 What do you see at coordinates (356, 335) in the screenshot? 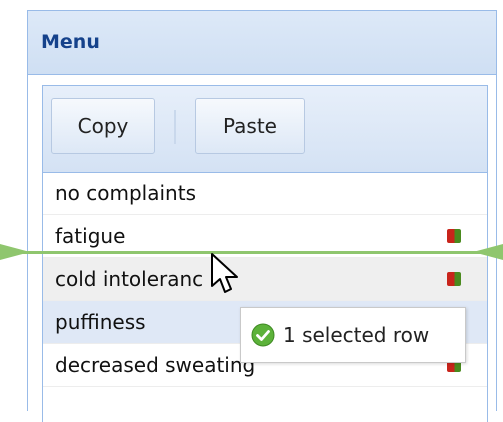
I see `drag-tooltip-text: 1 selected row` at bounding box center [356, 335].